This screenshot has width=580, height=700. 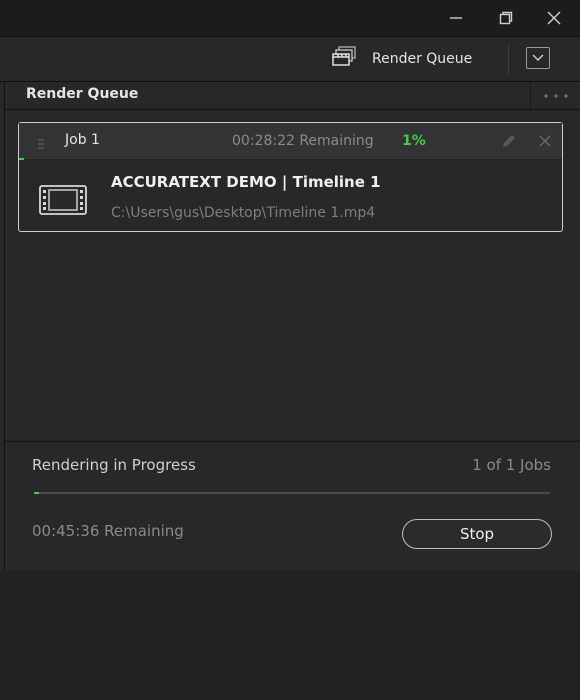 I want to click on job-output-path: C:\Users\gus\Desktop\Timeline 1.mp4, so click(x=243, y=213).